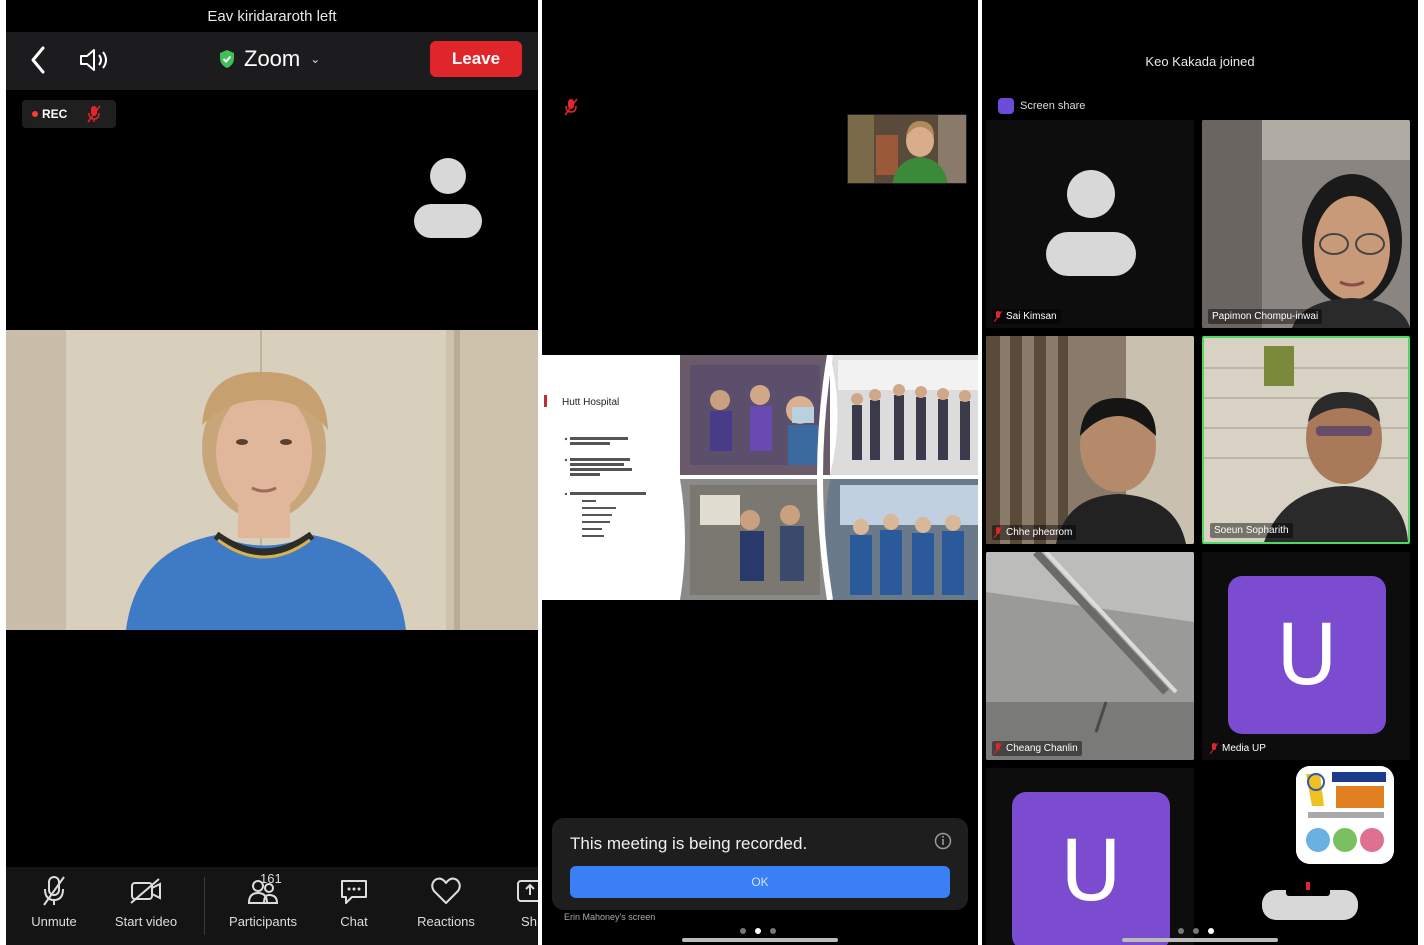  I want to click on participant-tile: Chhe pheαrom, so click(1090, 440).